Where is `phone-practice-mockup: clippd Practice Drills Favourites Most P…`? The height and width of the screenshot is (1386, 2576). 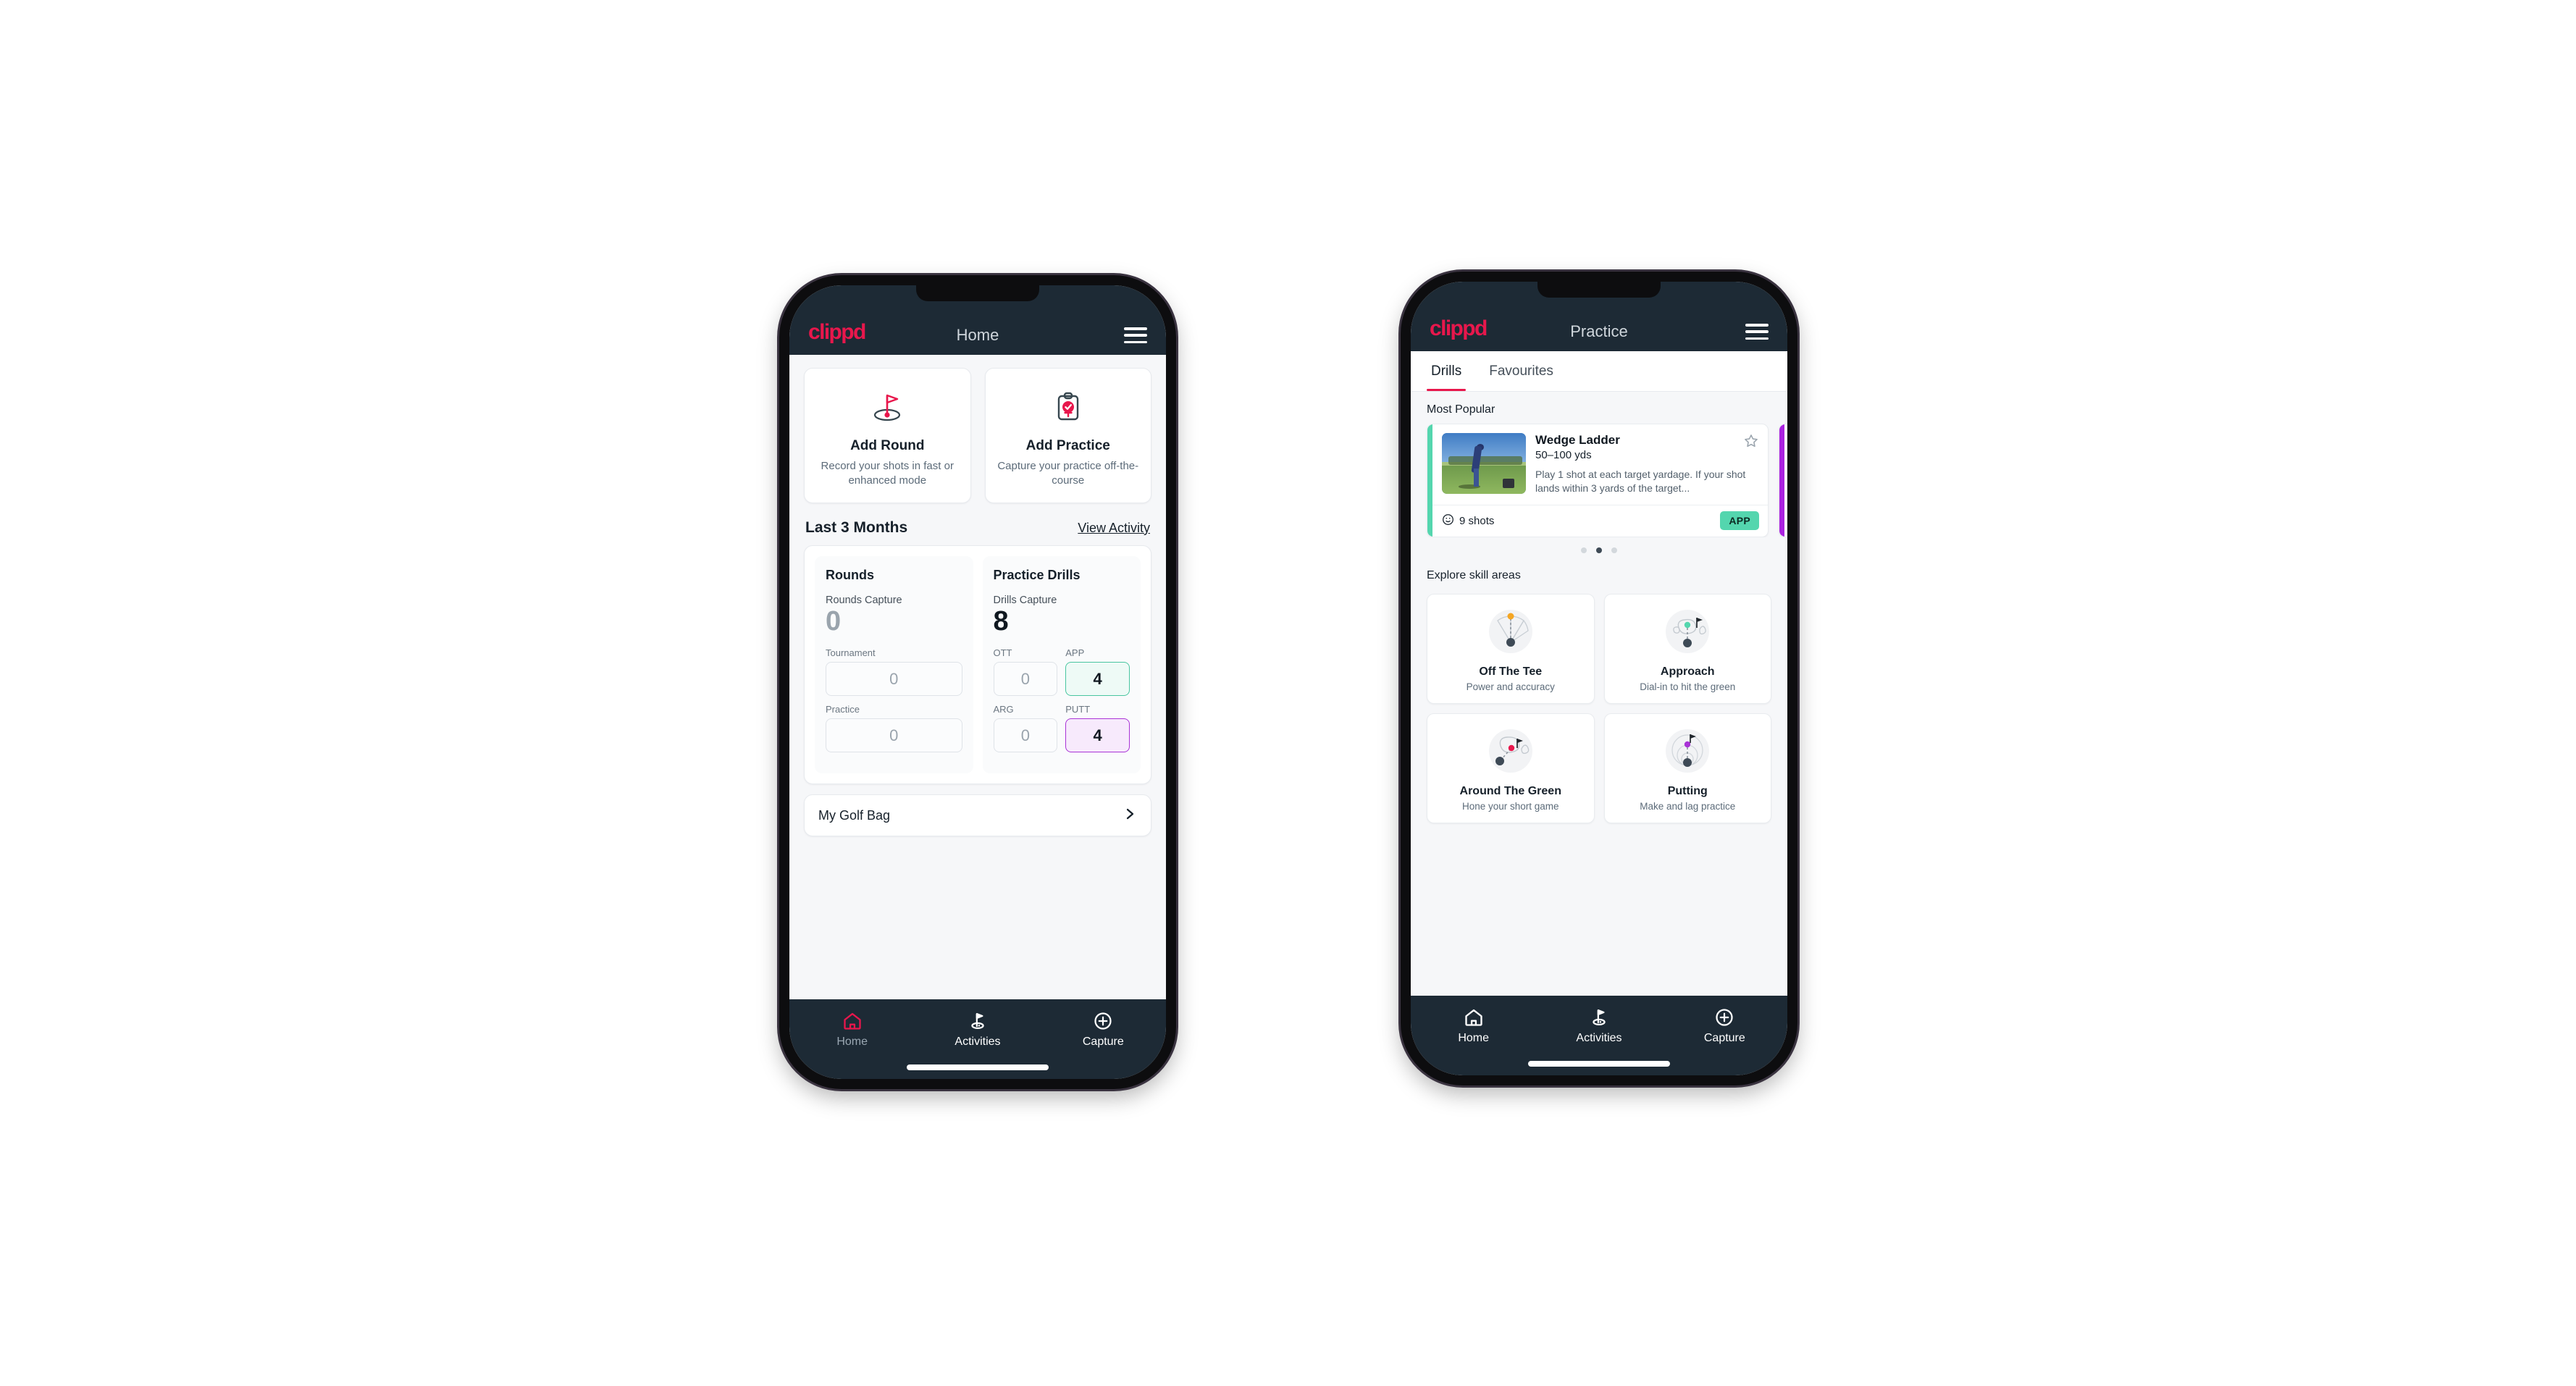
phone-practice-mockup: clippd Practice Drills Favourites Most P… is located at coordinates (1599, 678).